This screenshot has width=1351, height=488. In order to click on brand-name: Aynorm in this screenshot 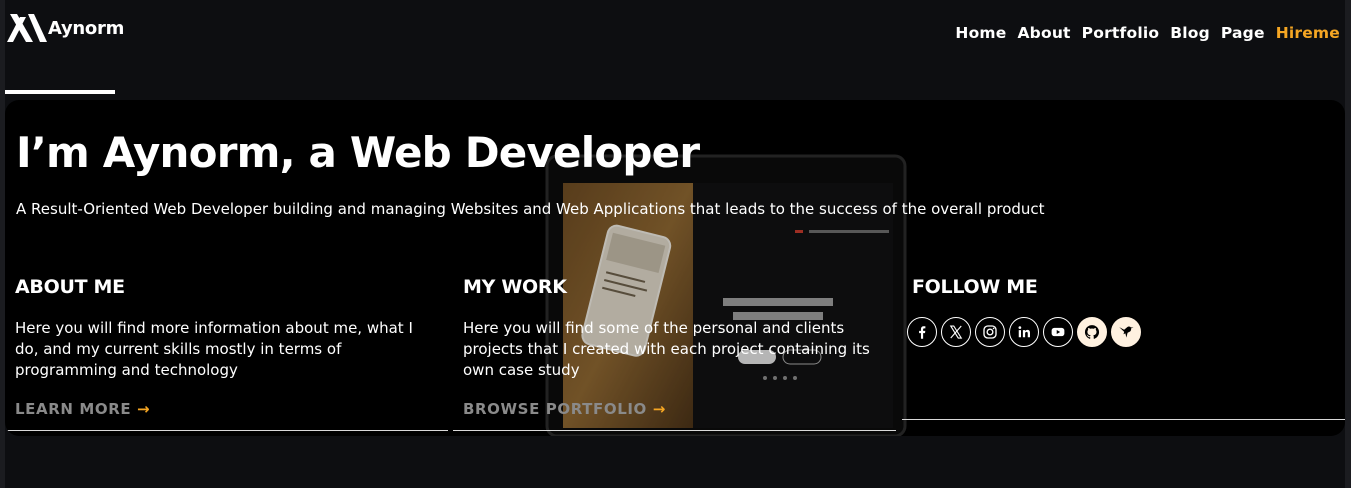, I will do `click(86, 28)`.